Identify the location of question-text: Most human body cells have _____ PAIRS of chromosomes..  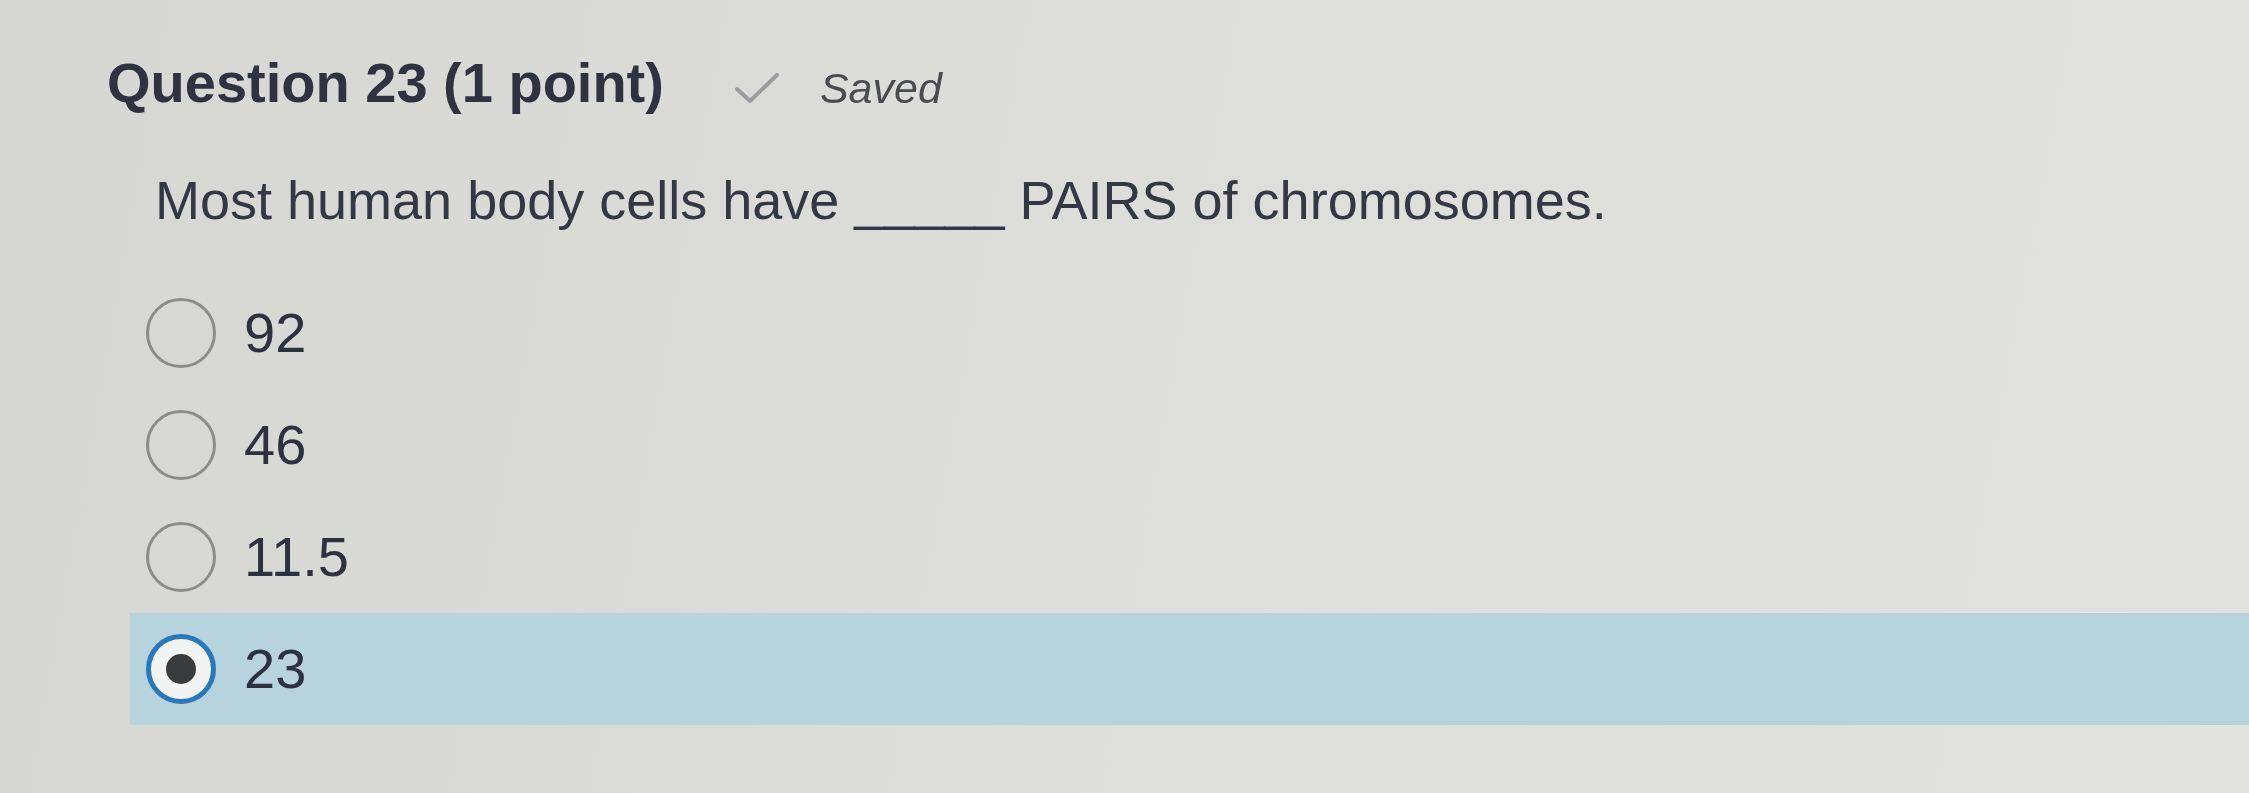
(881, 200).